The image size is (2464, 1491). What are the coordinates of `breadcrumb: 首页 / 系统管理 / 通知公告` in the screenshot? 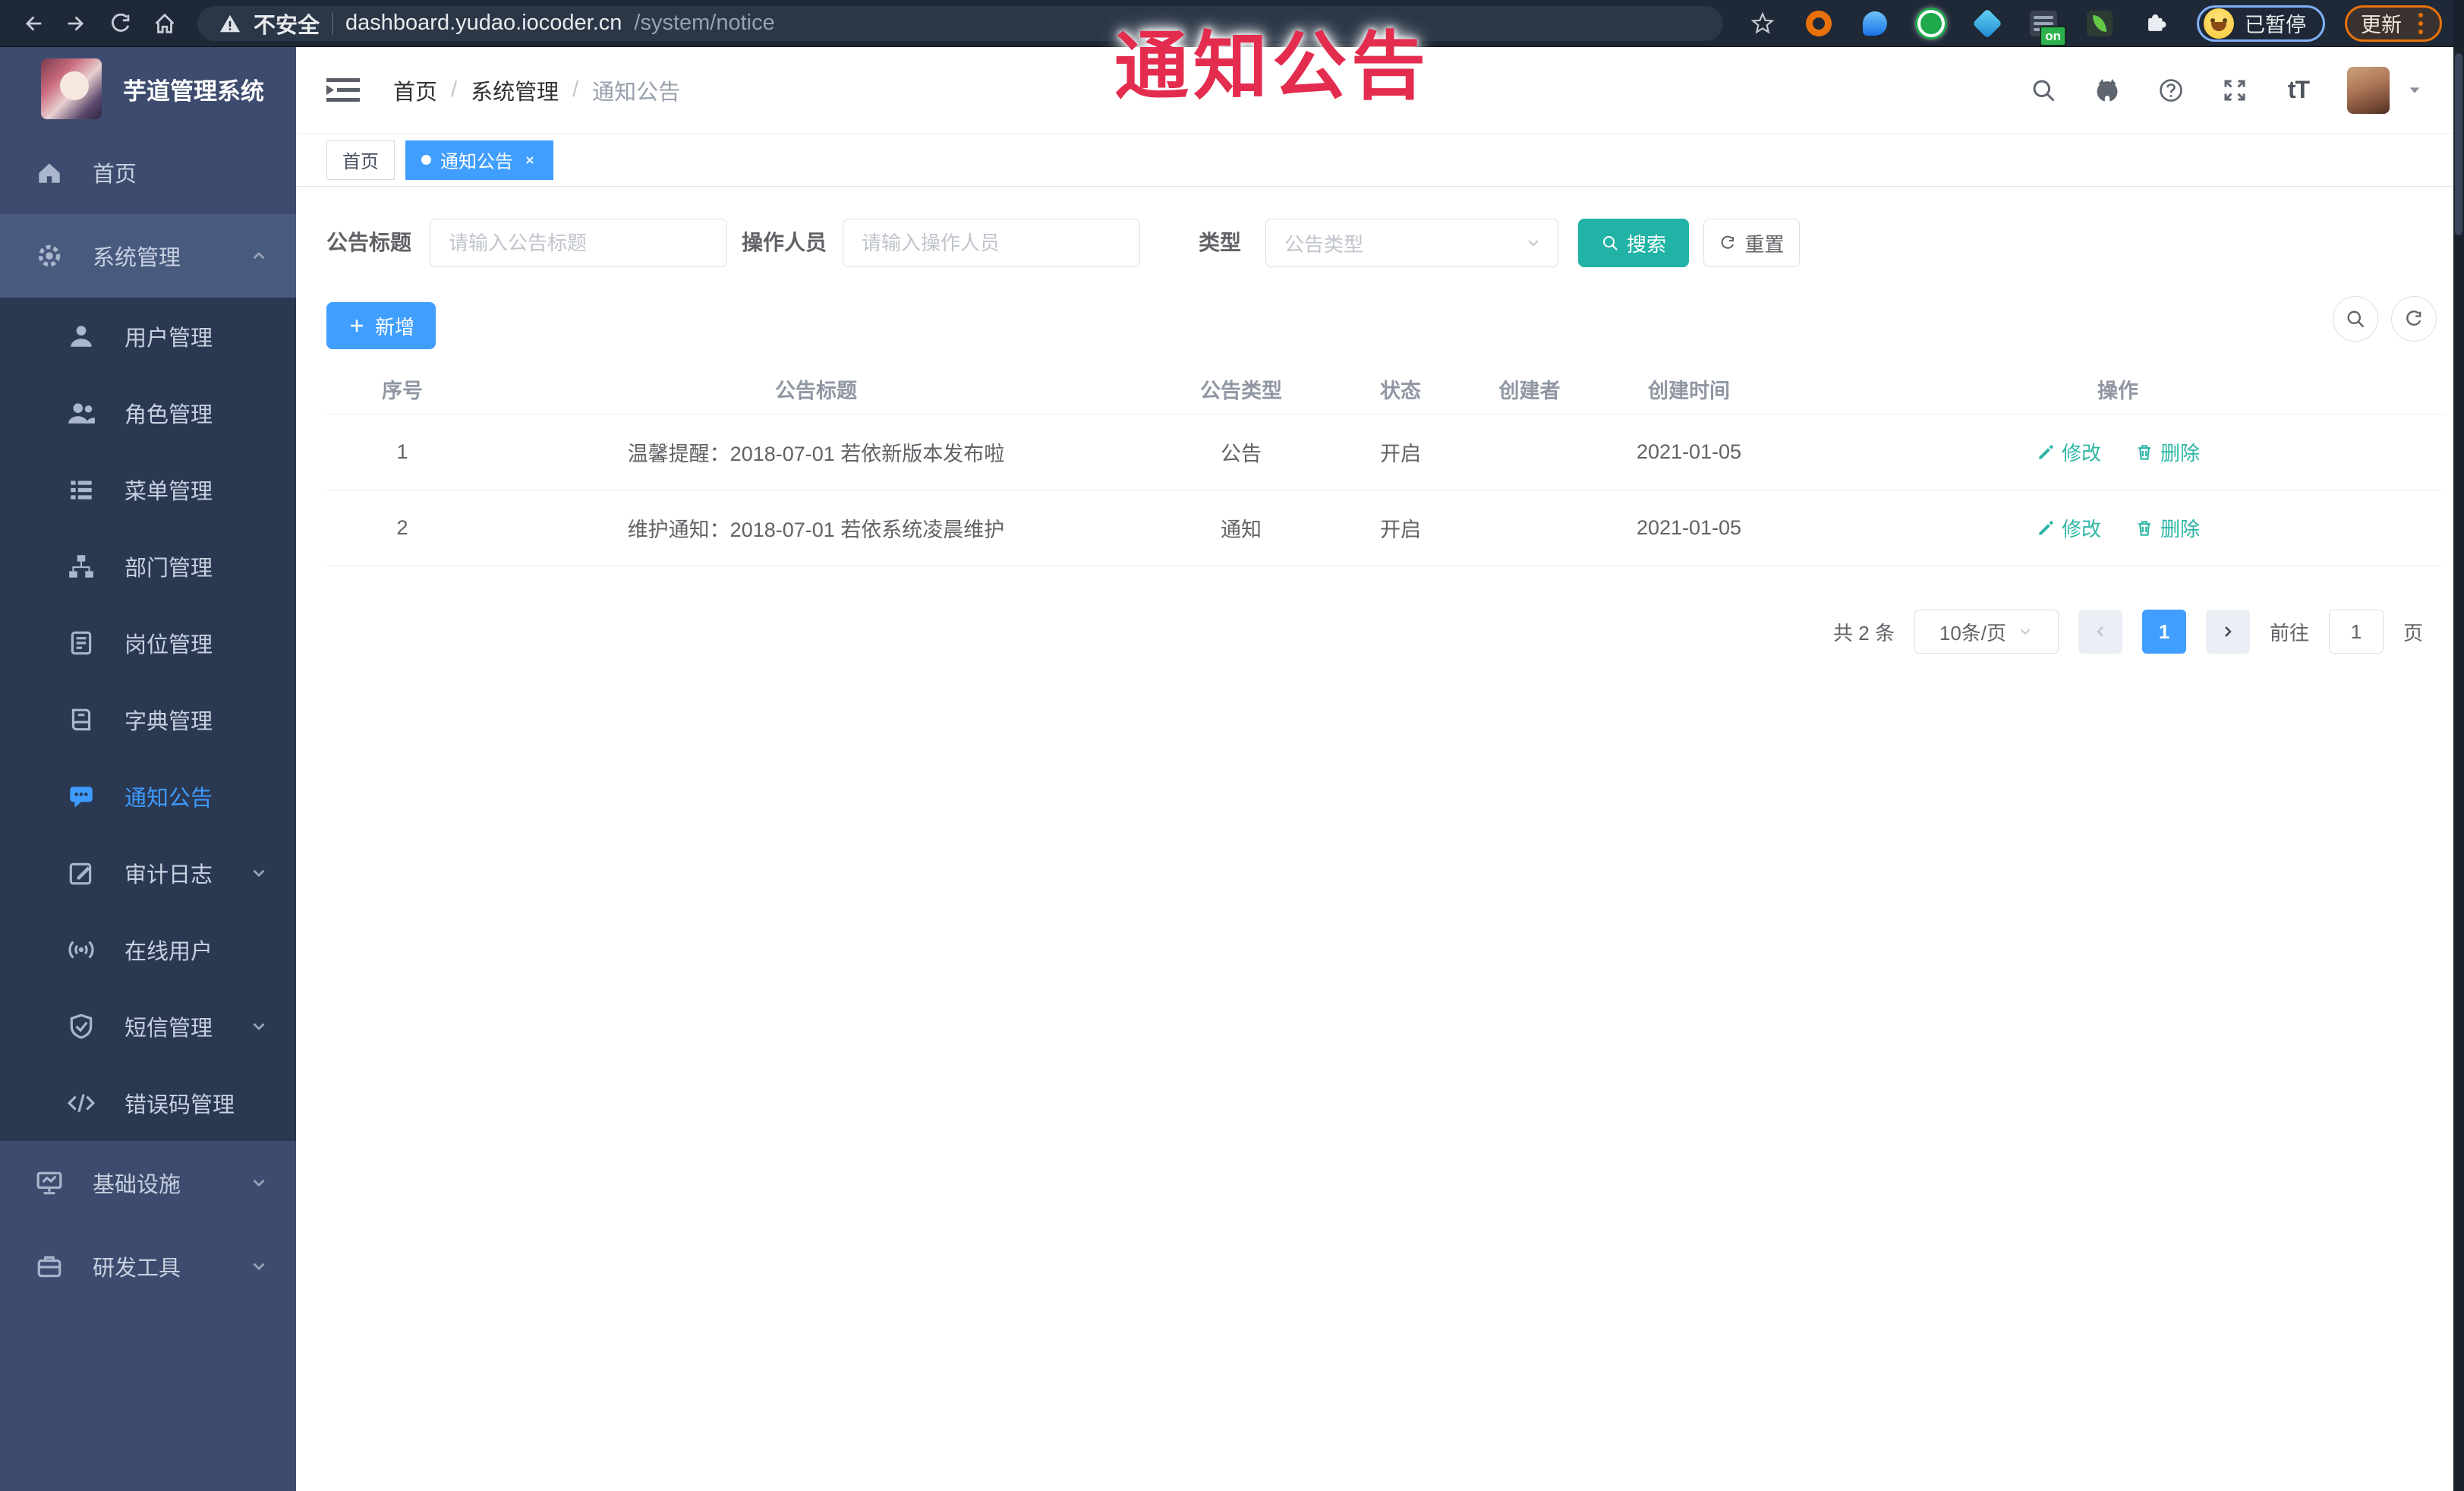 It's located at (536, 90).